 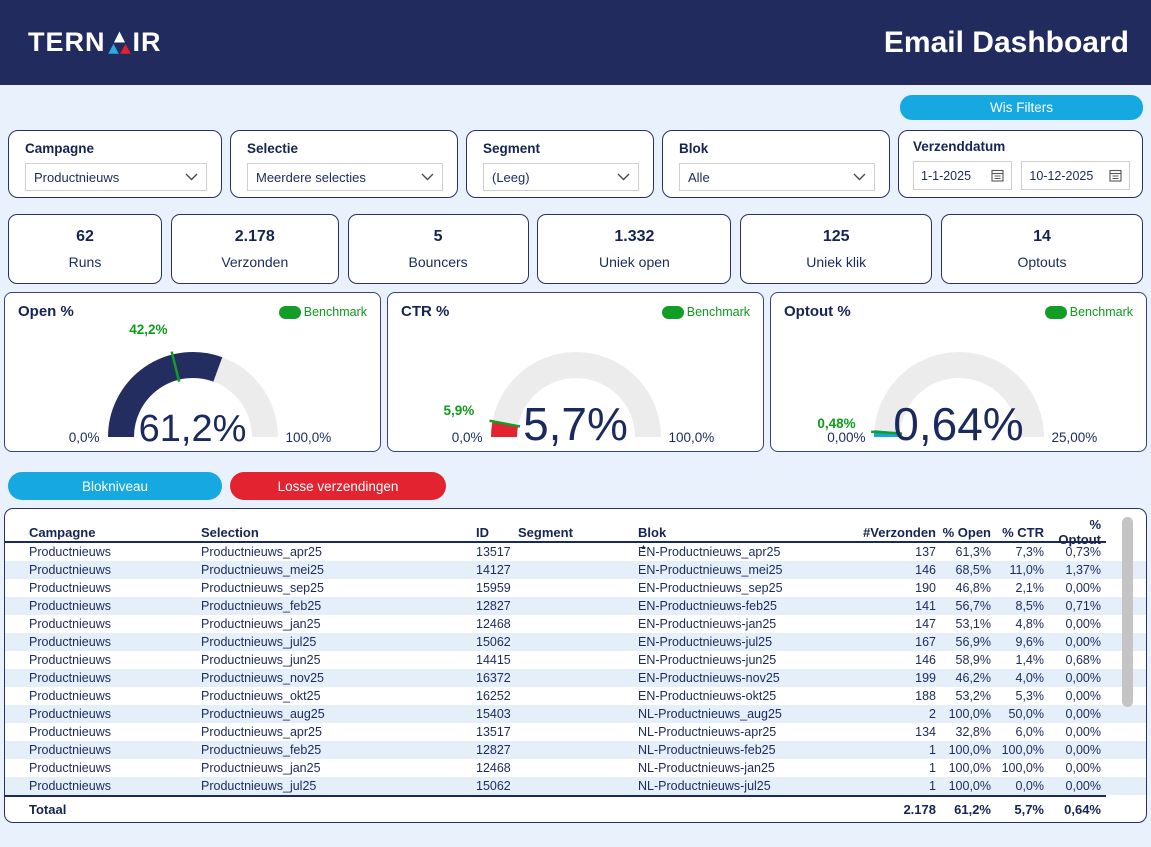 What do you see at coordinates (925, 588) in the screenshot?
I see `cell-verzonden: 190` at bounding box center [925, 588].